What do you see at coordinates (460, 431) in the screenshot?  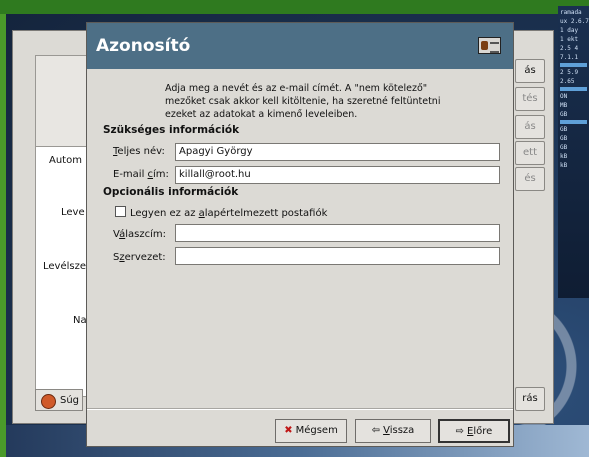 I see `arrow-right-icon: ⇨` at bounding box center [460, 431].